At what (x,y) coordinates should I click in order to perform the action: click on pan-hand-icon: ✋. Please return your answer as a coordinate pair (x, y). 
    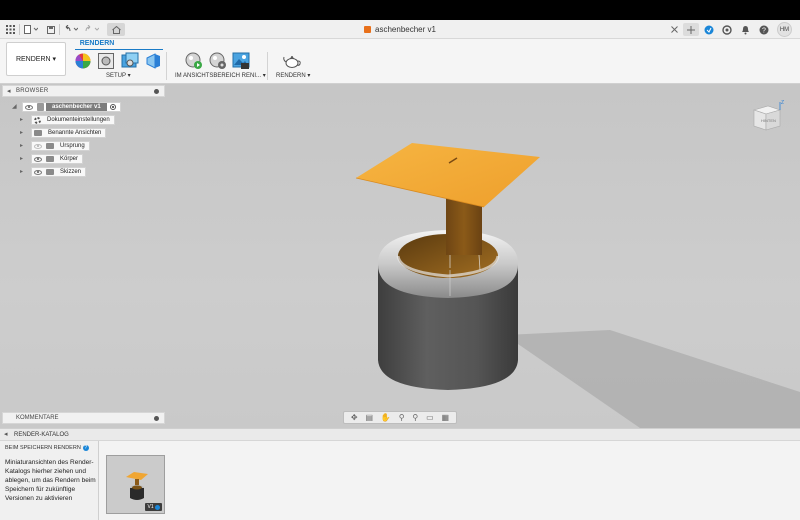
    Looking at the image, I should click on (386, 417).